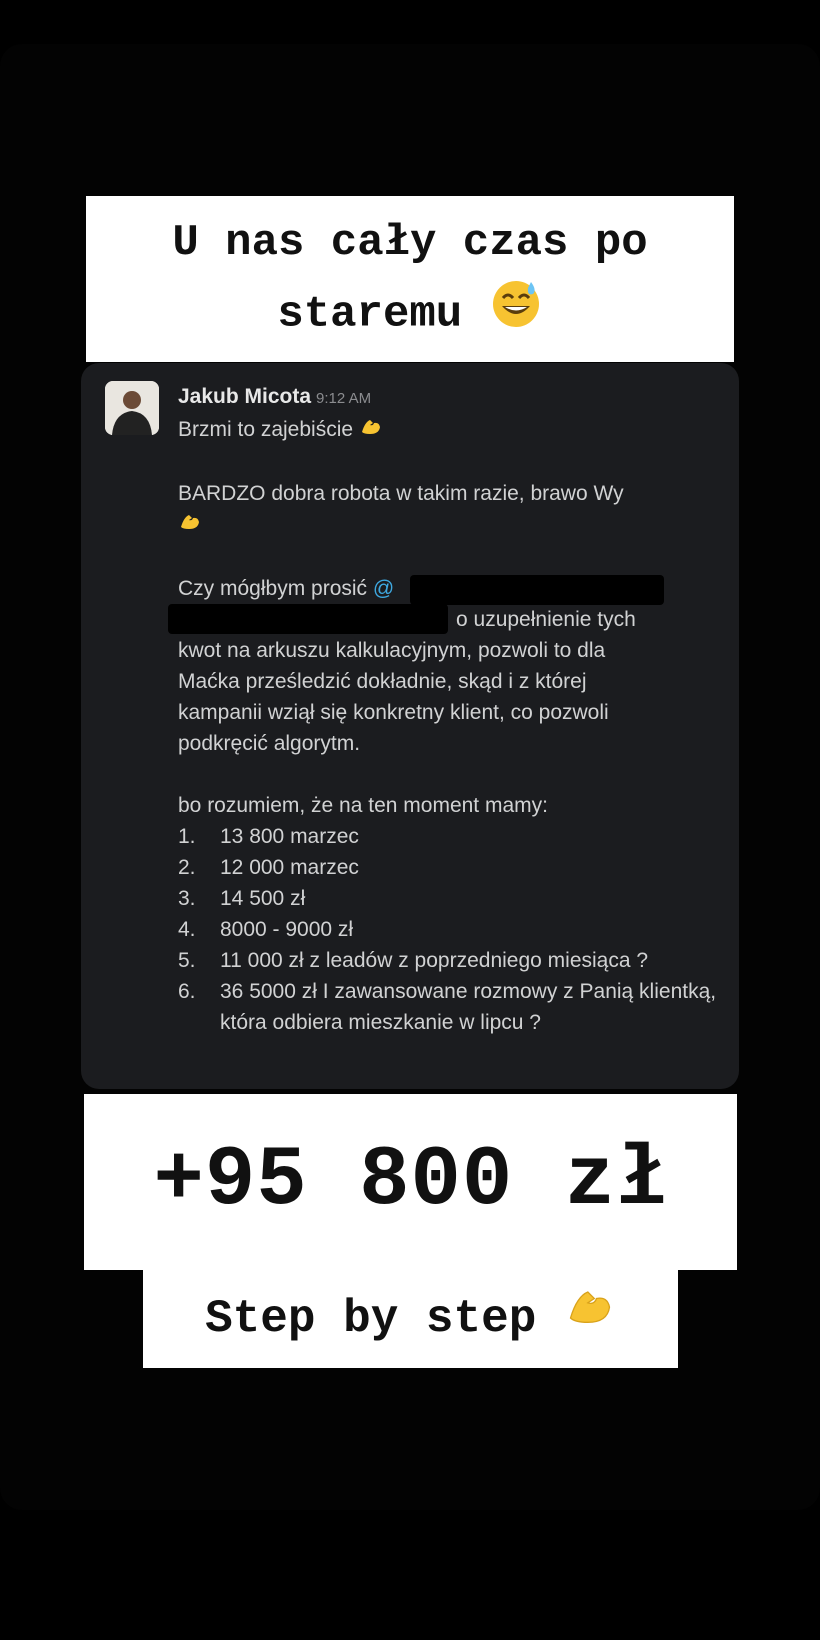 Image resolution: width=820 pixels, height=1640 pixels. Describe the element at coordinates (370, 314) in the screenshot. I see `caption-top-line2: staremu` at that location.